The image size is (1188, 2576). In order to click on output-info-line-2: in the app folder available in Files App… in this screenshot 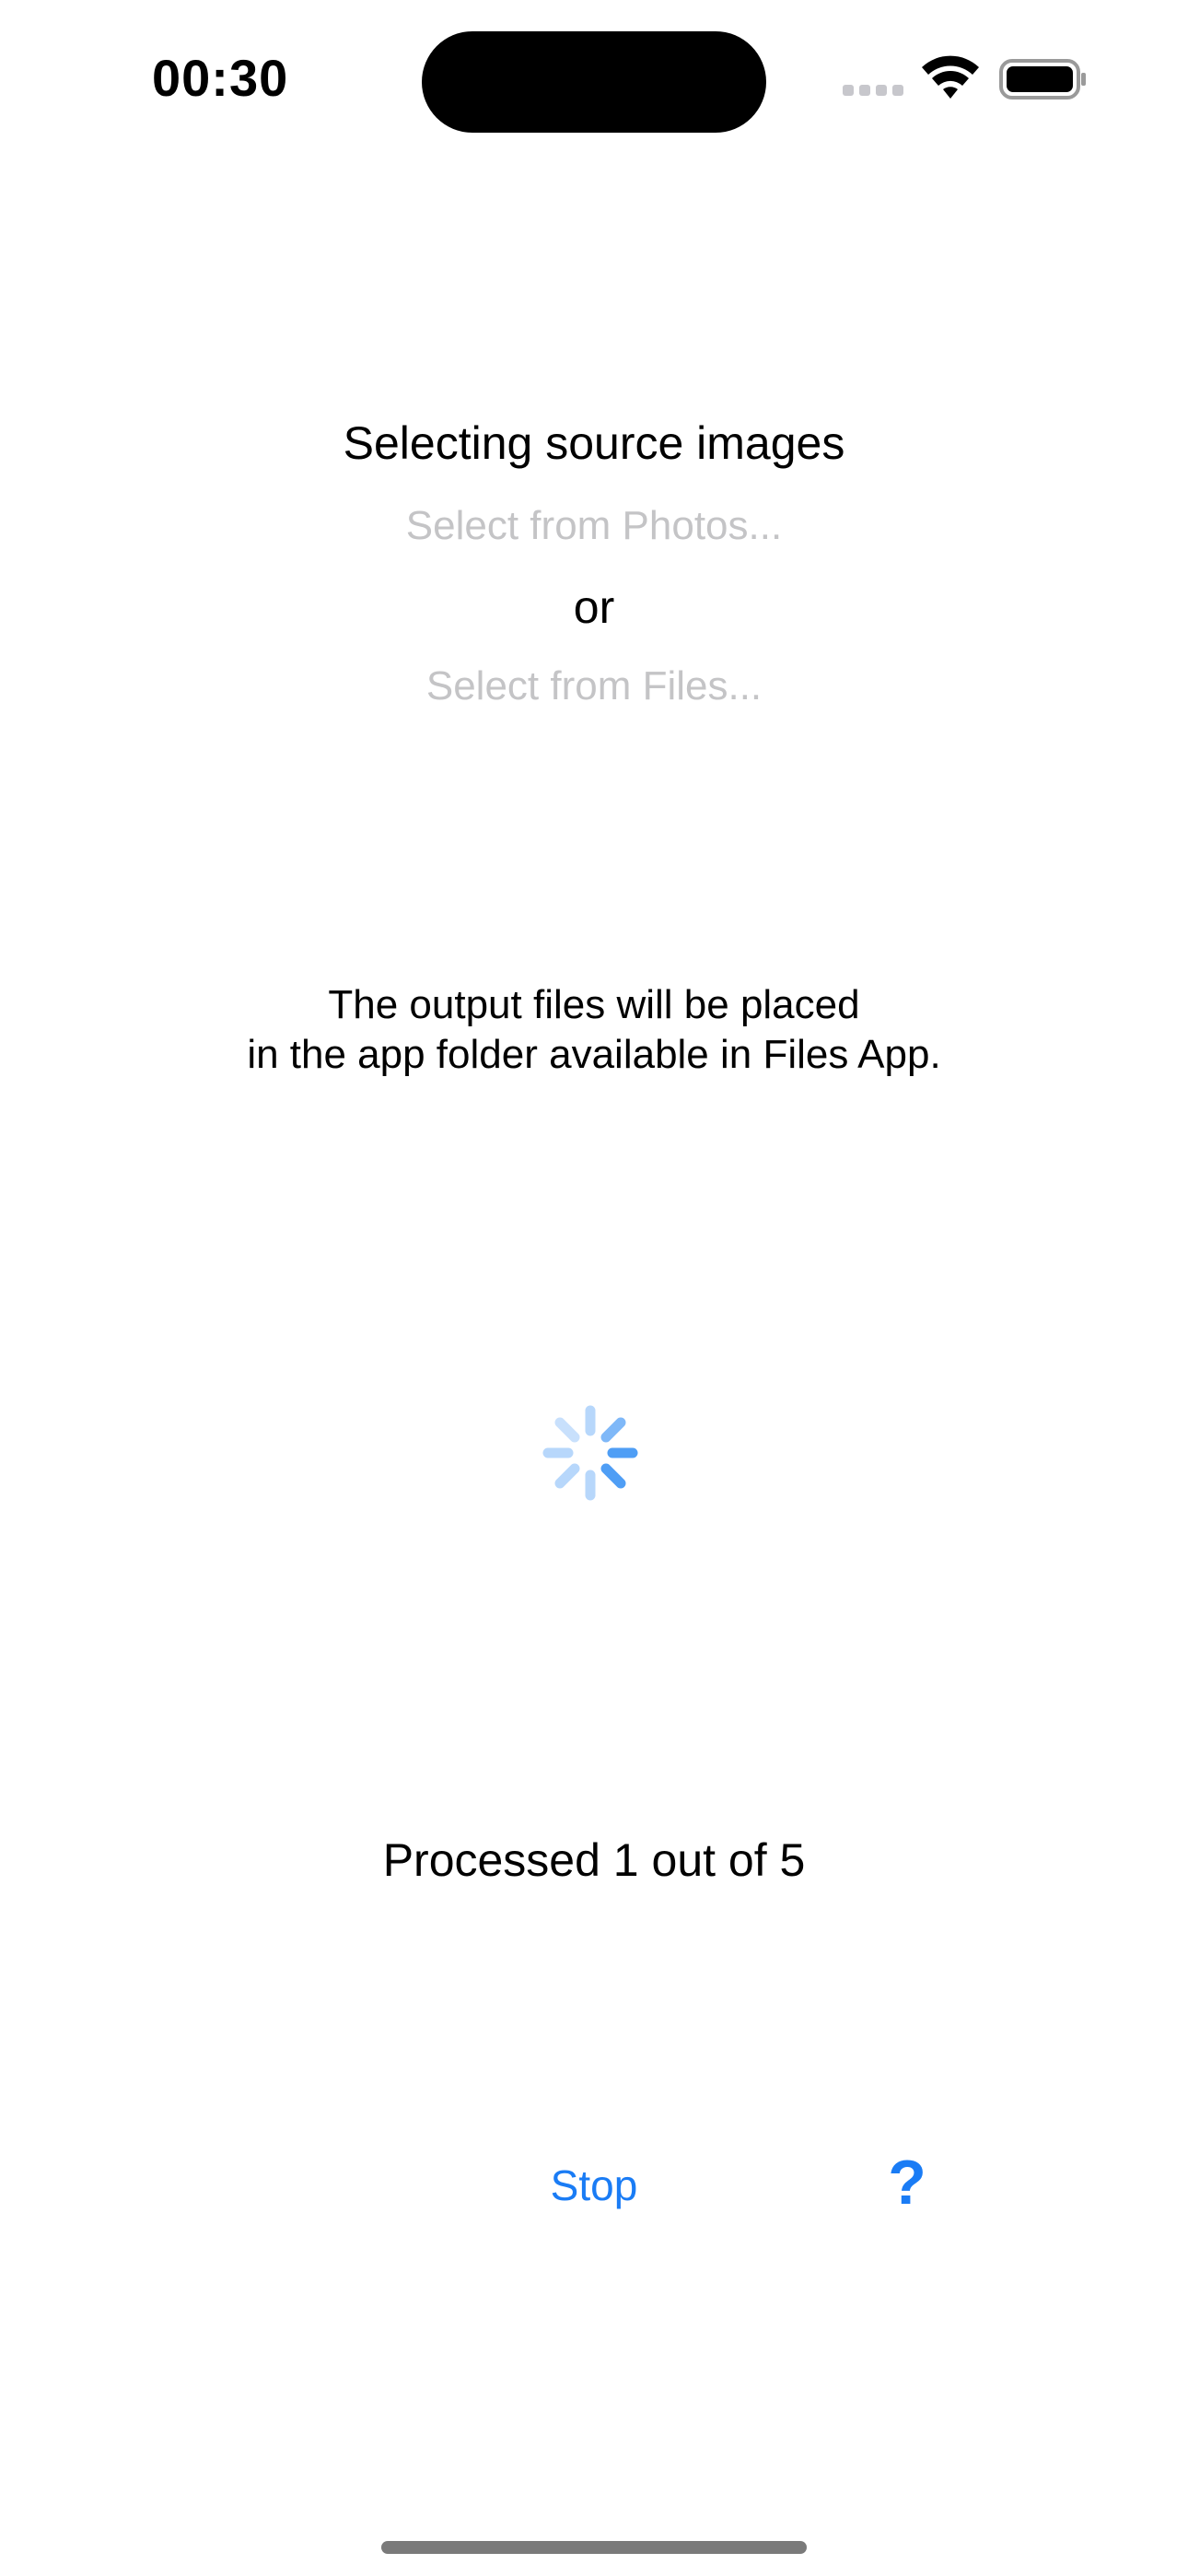, I will do `click(594, 1054)`.